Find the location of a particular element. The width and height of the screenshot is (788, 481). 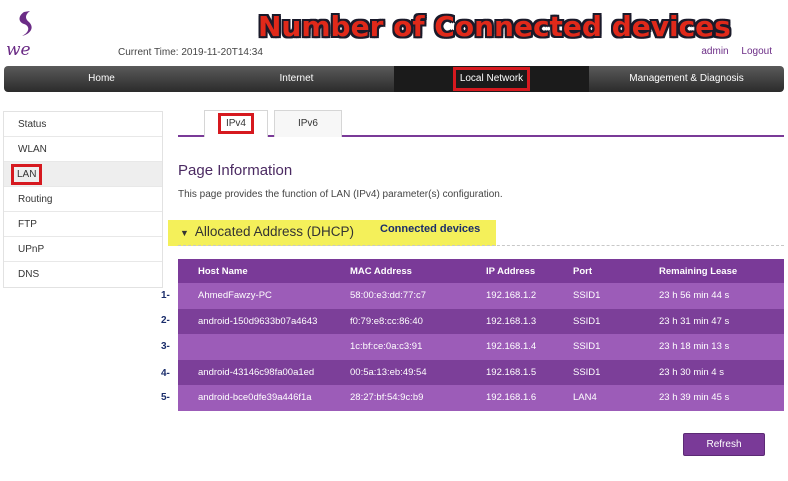

cell-mac: 28:27:bf:54:9c:b9 is located at coordinates (398, 398).